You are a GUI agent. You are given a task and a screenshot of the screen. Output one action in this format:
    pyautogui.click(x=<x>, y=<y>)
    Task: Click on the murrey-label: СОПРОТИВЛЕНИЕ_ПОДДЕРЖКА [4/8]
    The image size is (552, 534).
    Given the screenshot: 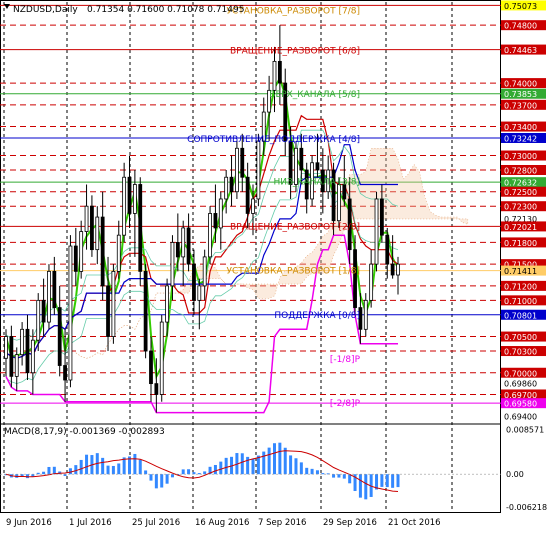 What is the action you would take?
    pyautogui.click(x=273, y=140)
    